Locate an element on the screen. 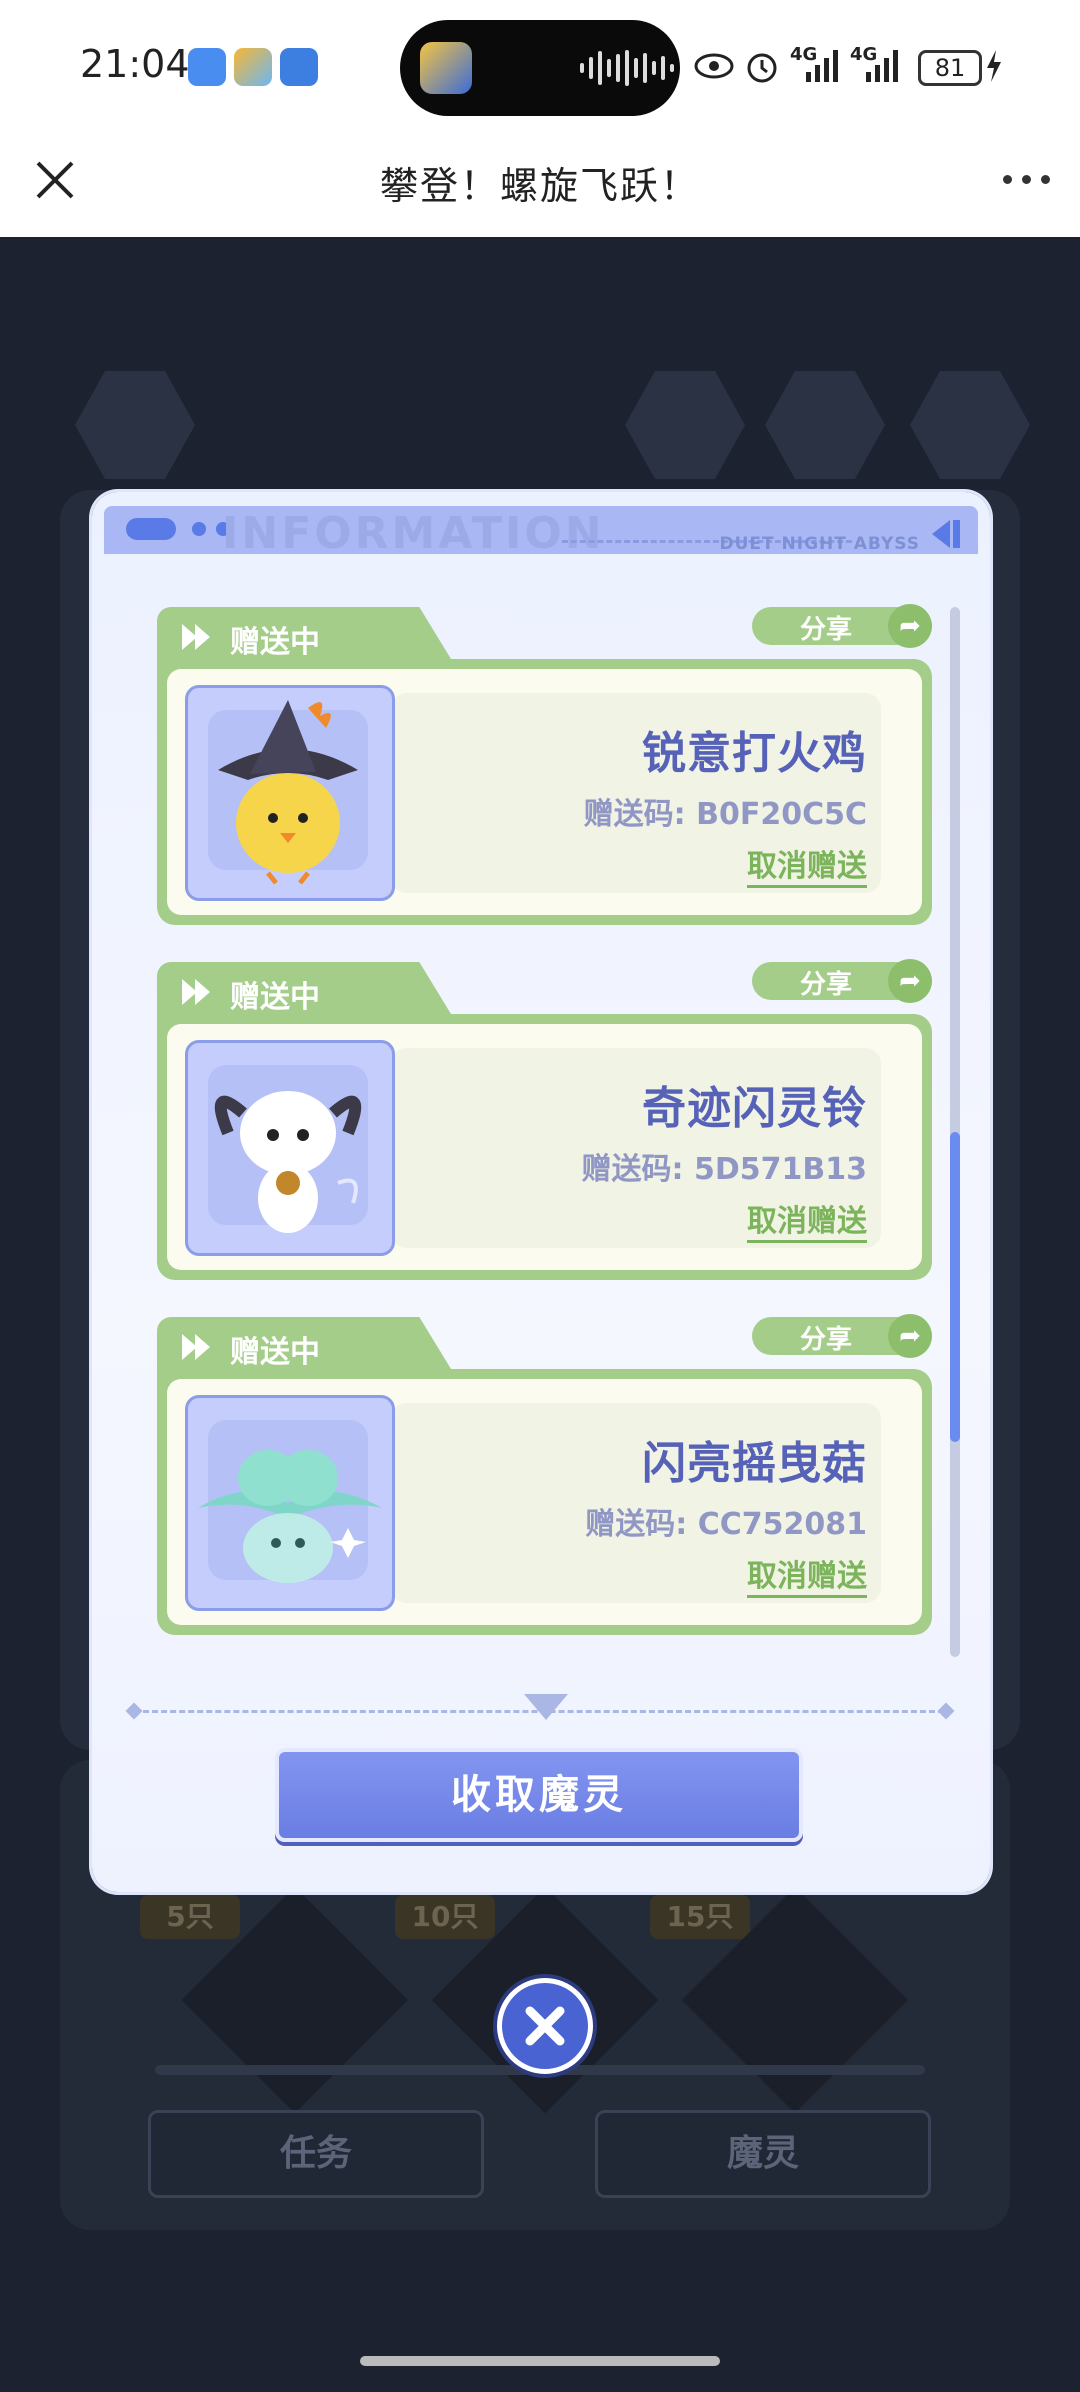  app-notification-icon is located at coordinates (299, 67).